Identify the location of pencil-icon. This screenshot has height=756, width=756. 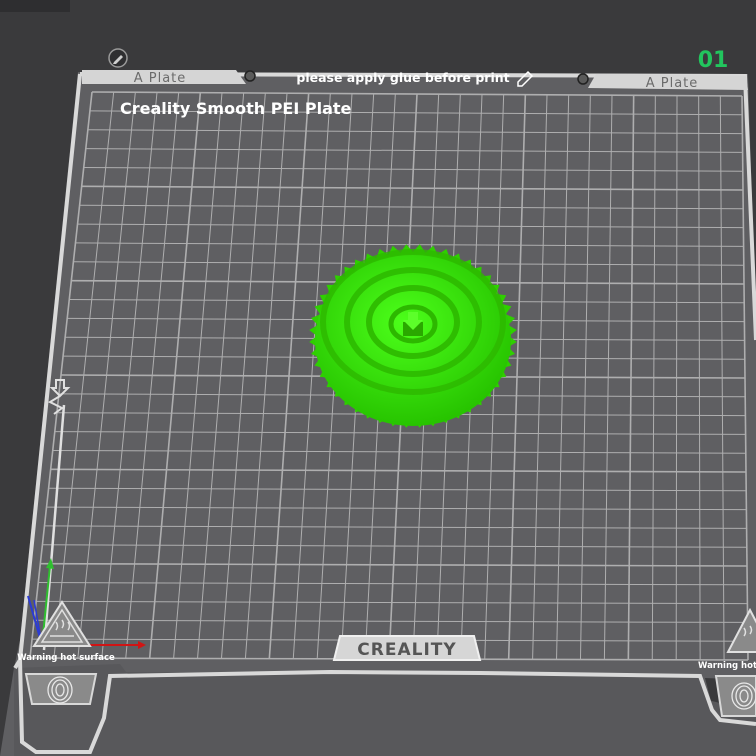
(118, 58).